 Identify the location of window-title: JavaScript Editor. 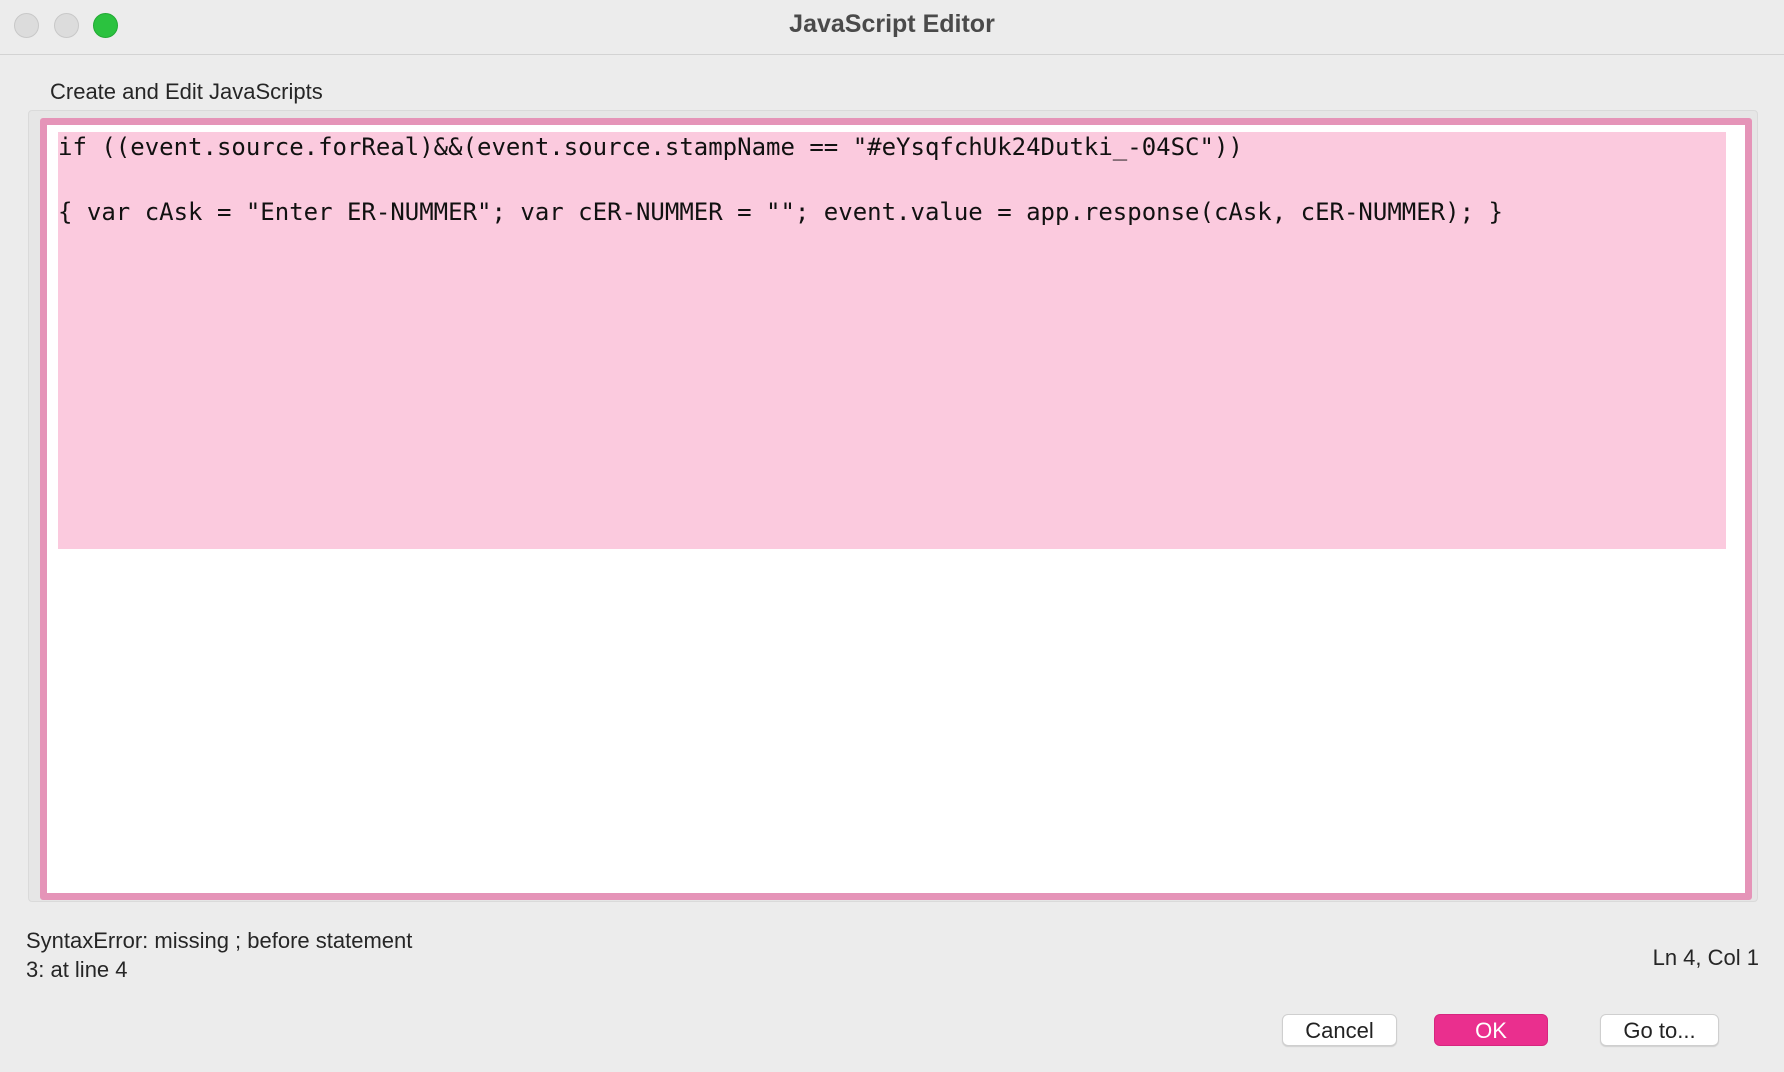
(892, 24).